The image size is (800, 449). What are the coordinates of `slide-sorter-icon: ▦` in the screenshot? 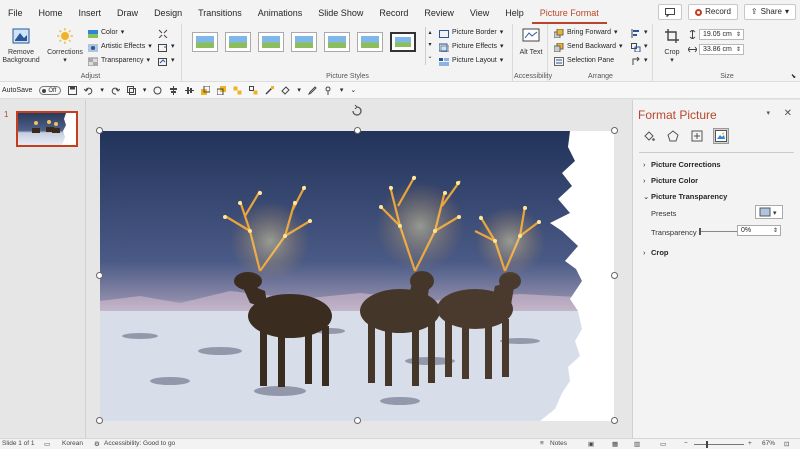 It's located at (615, 444).